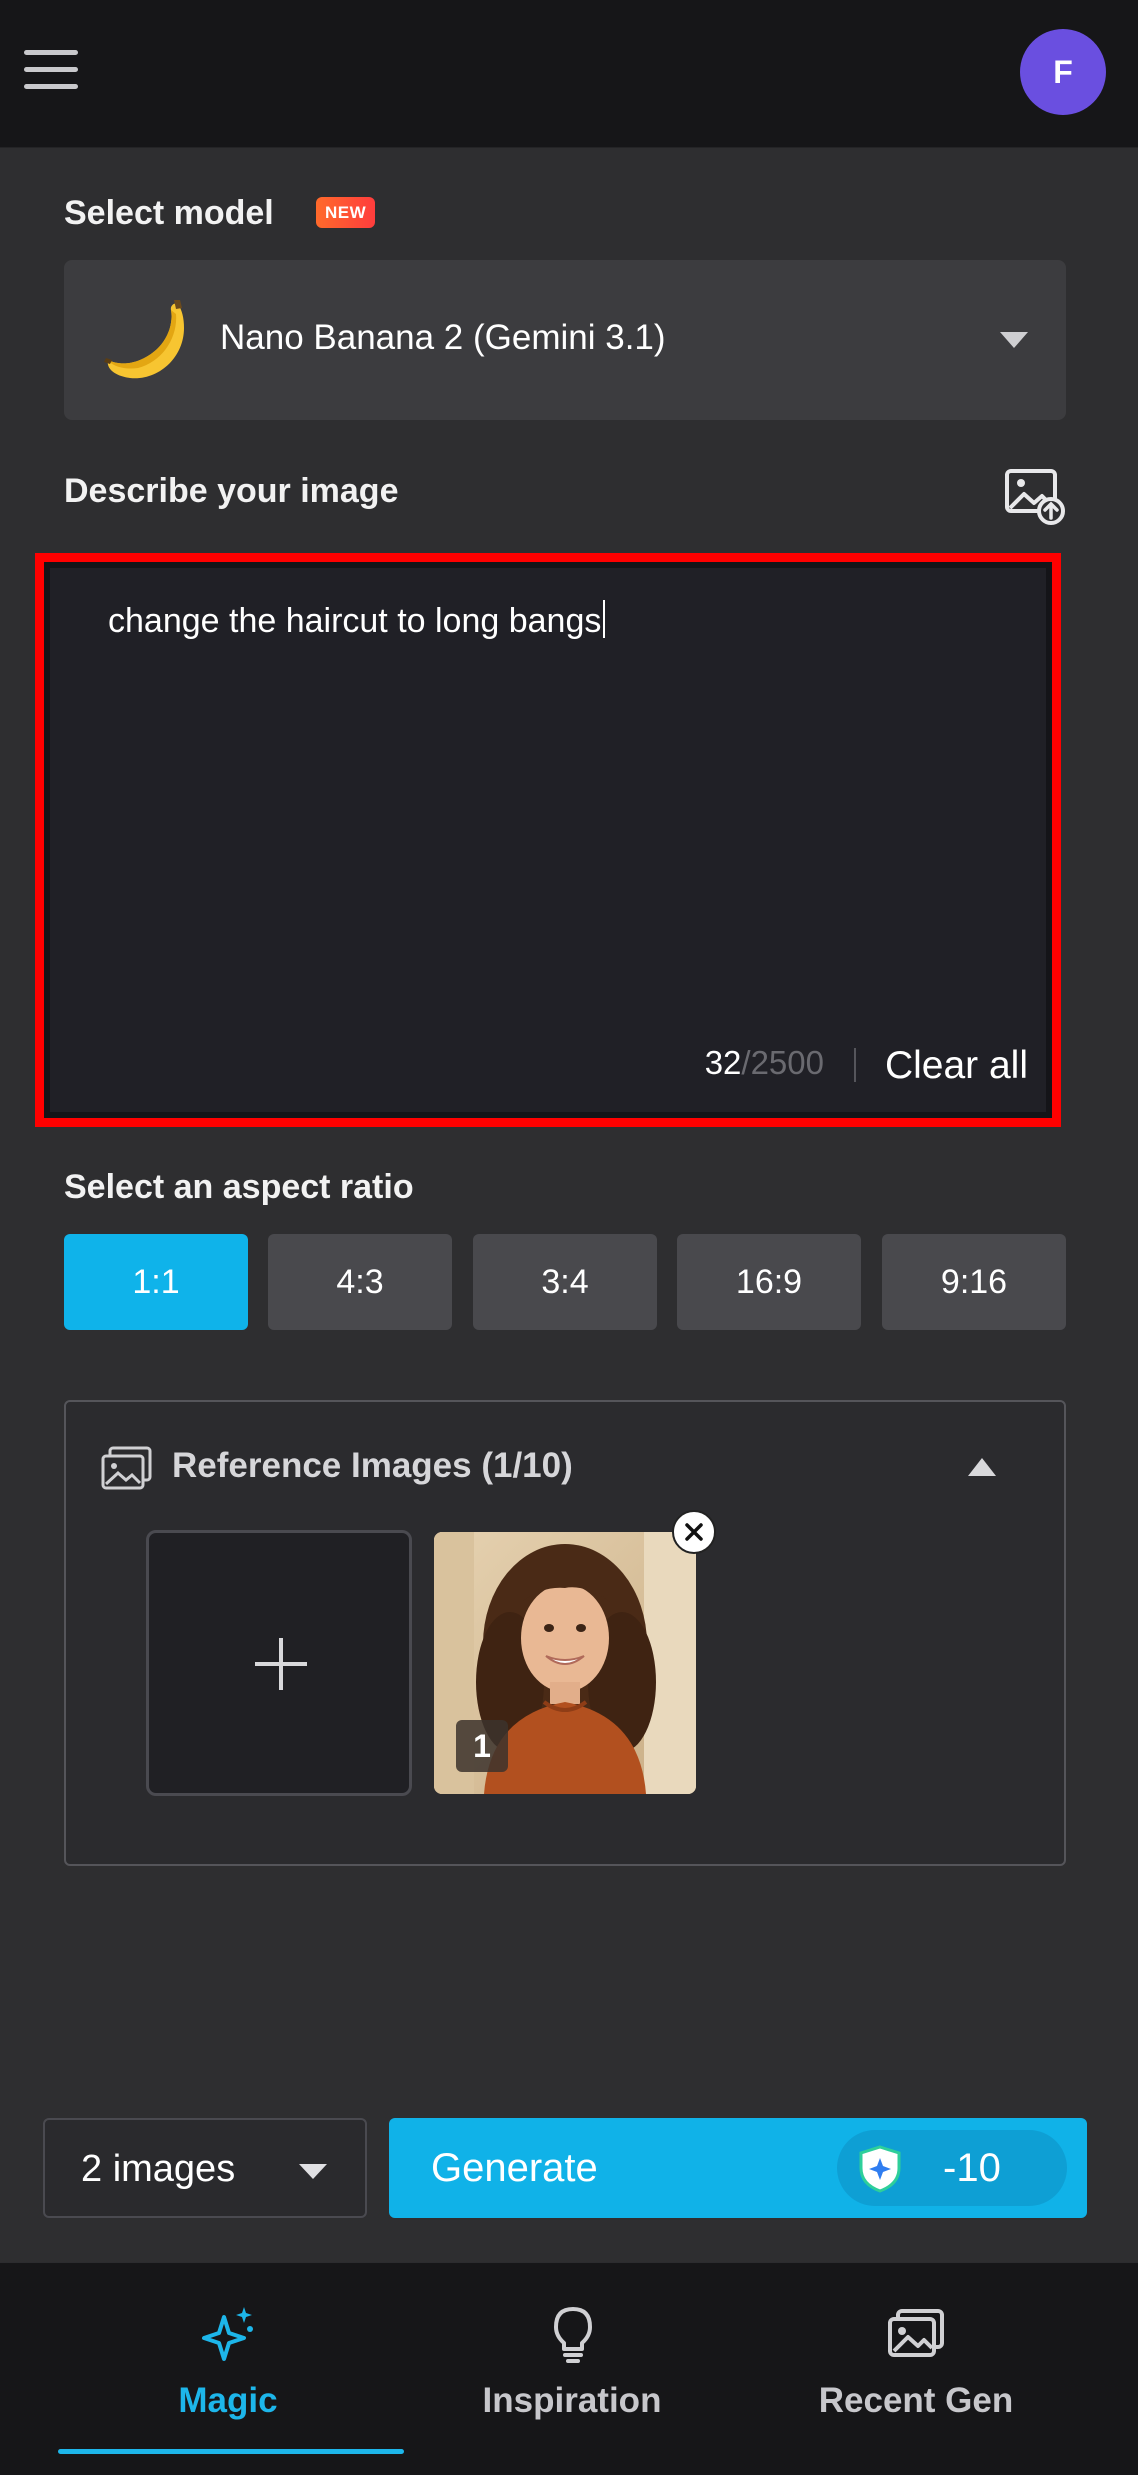 This screenshot has height=2475, width=1138. I want to click on prompt-text: change the haircut to long bangs, so click(357, 620).